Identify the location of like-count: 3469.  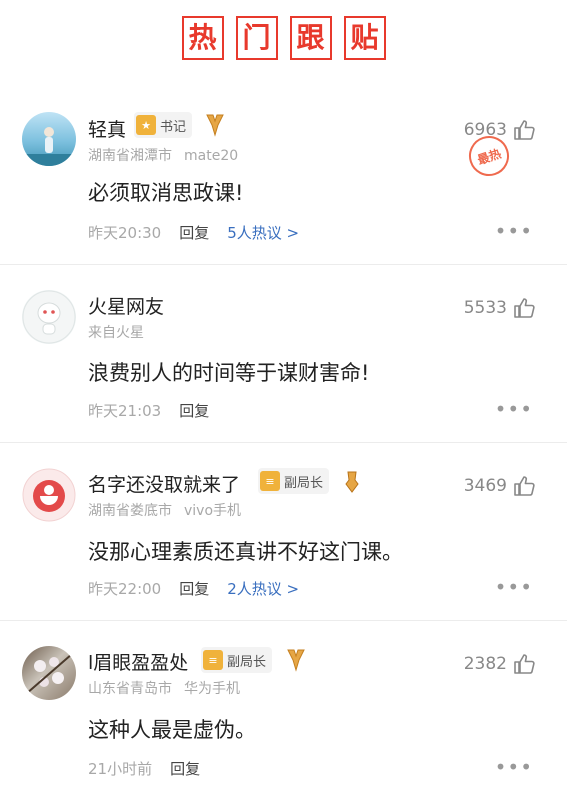
(485, 486).